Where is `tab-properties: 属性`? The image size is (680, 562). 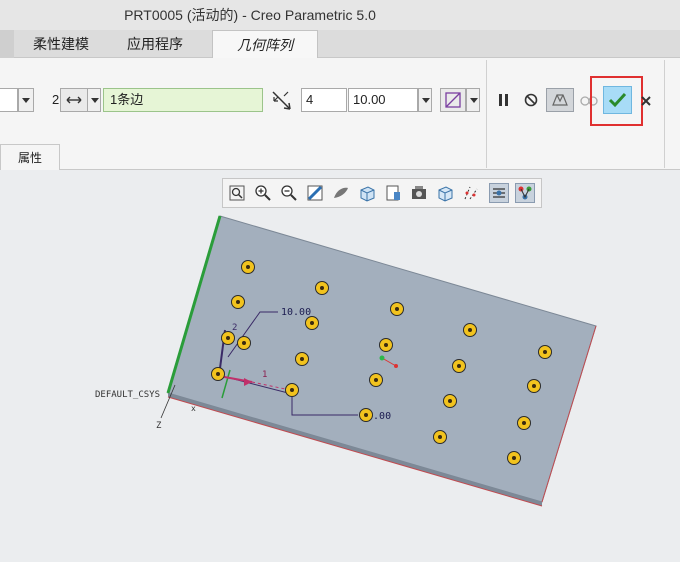
tab-properties: 属性 is located at coordinates (30, 157).